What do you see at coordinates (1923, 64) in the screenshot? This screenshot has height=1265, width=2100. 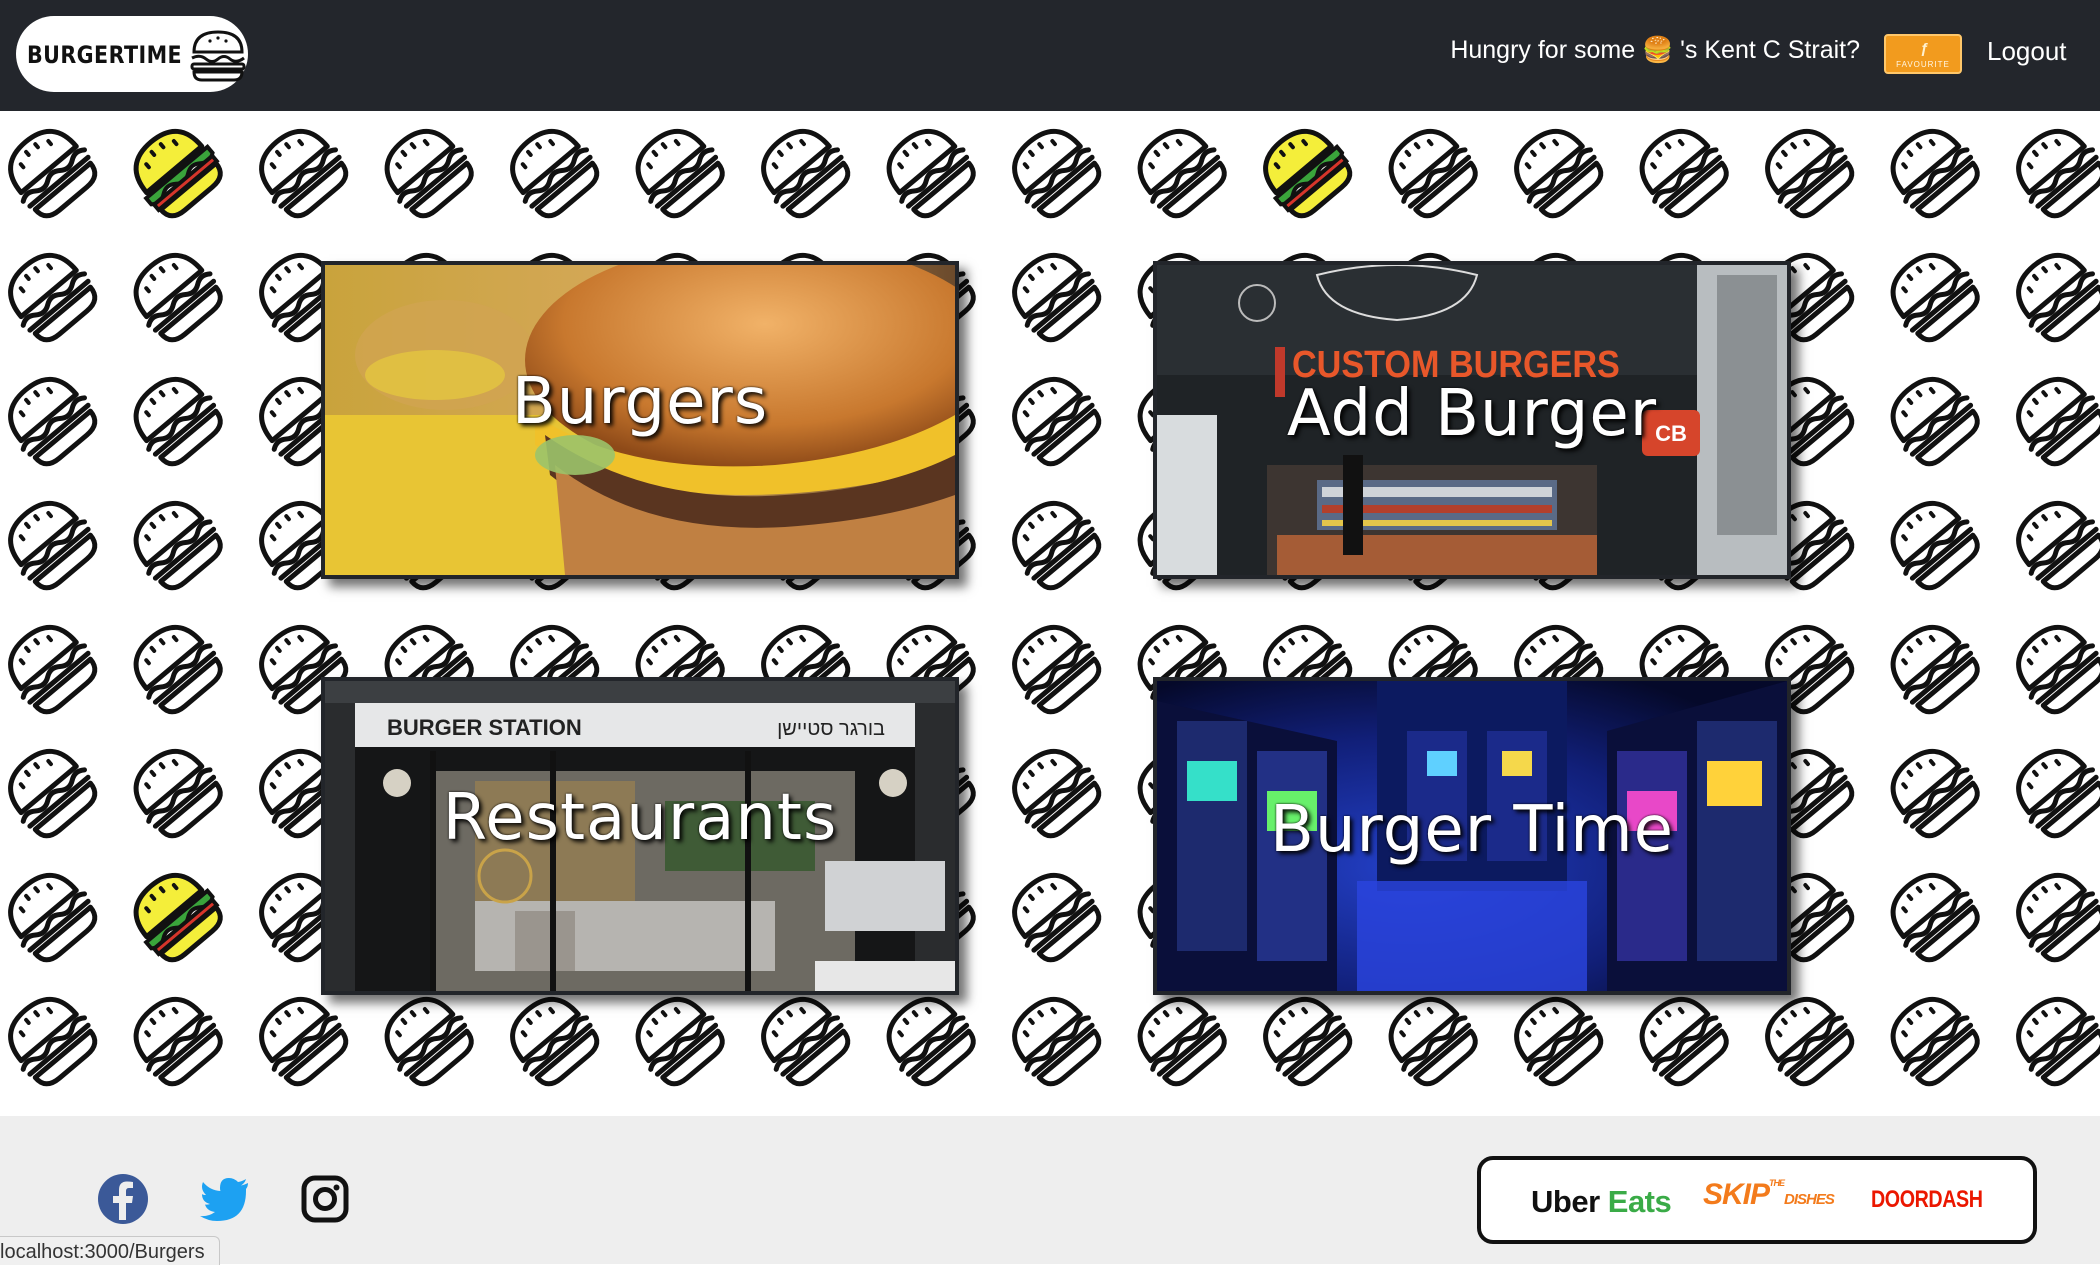 I see `favourite-label: FAVOURITE` at bounding box center [1923, 64].